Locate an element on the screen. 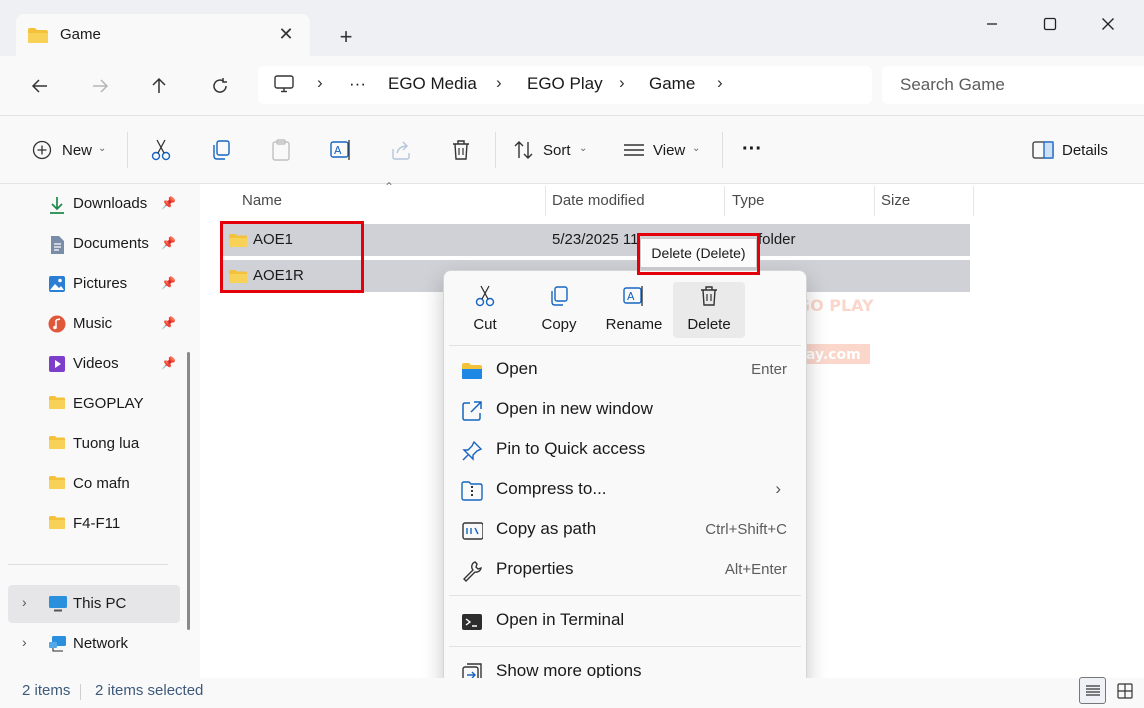 The width and height of the screenshot is (1144, 708). sidebar-item-egoplay: EGOPLAY is located at coordinates (94, 404).